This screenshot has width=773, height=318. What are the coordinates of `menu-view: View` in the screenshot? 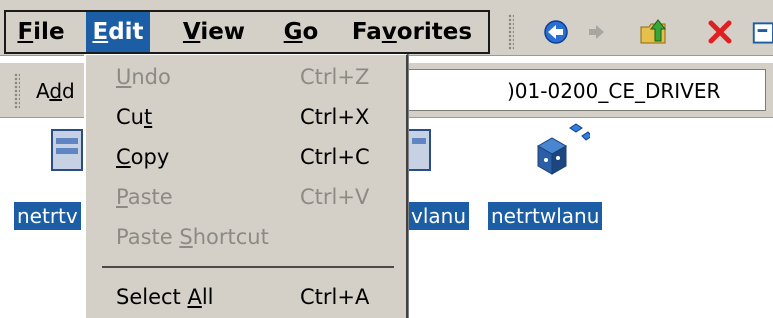 It's located at (214, 32).